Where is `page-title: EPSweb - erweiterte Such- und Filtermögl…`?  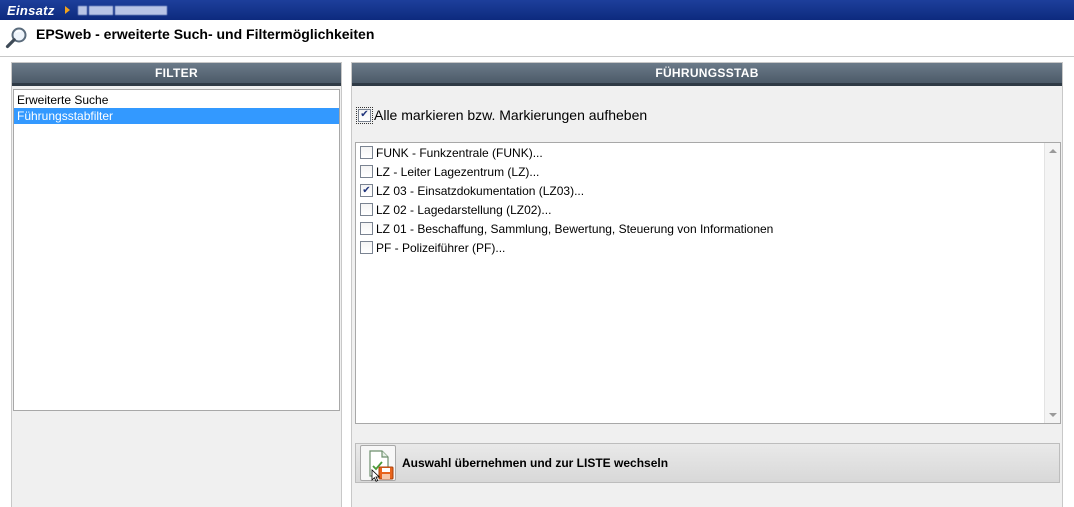 page-title: EPSweb - erweiterte Such- und Filtermögl… is located at coordinates (205, 34).